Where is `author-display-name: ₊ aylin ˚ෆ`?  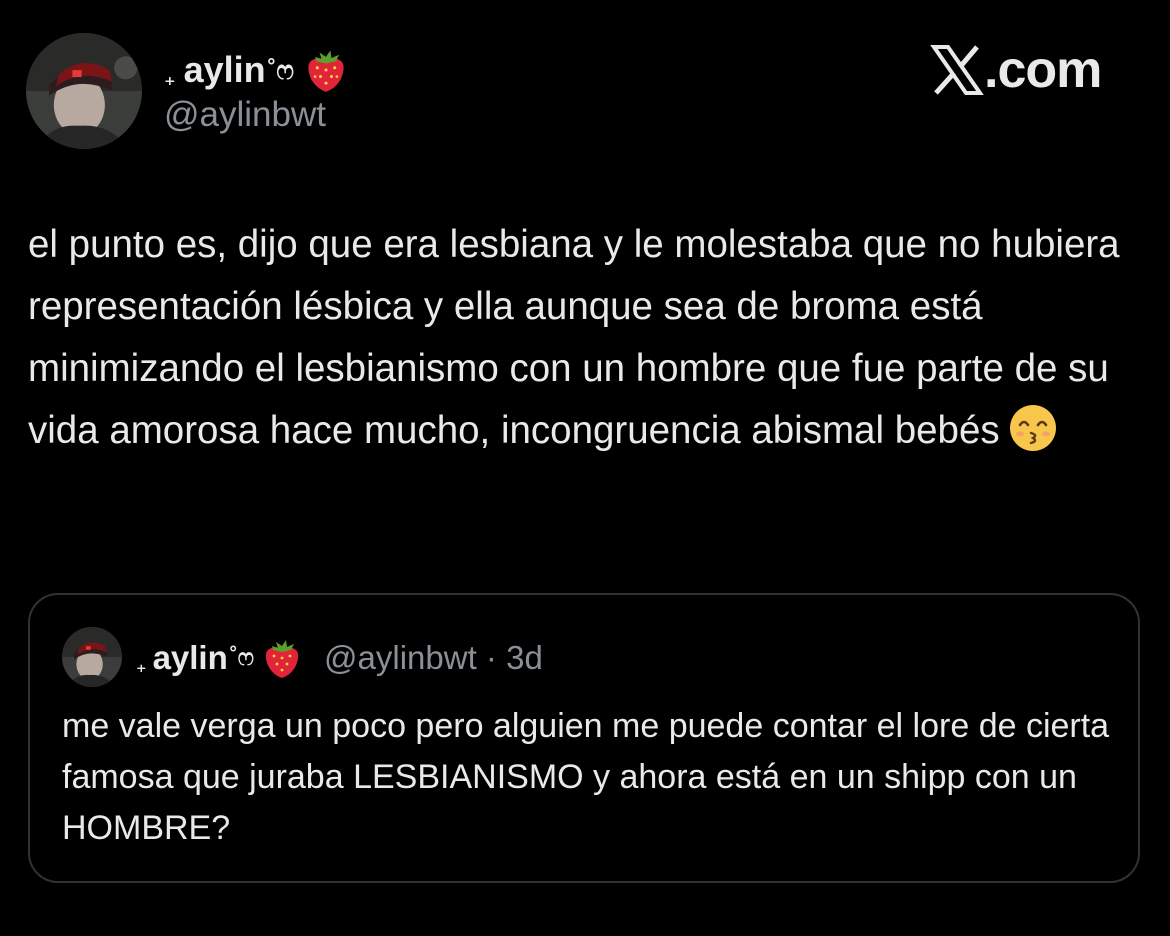
author-display-name: ₊ aylin ˚ෆ is located at coordinates (256, 70).